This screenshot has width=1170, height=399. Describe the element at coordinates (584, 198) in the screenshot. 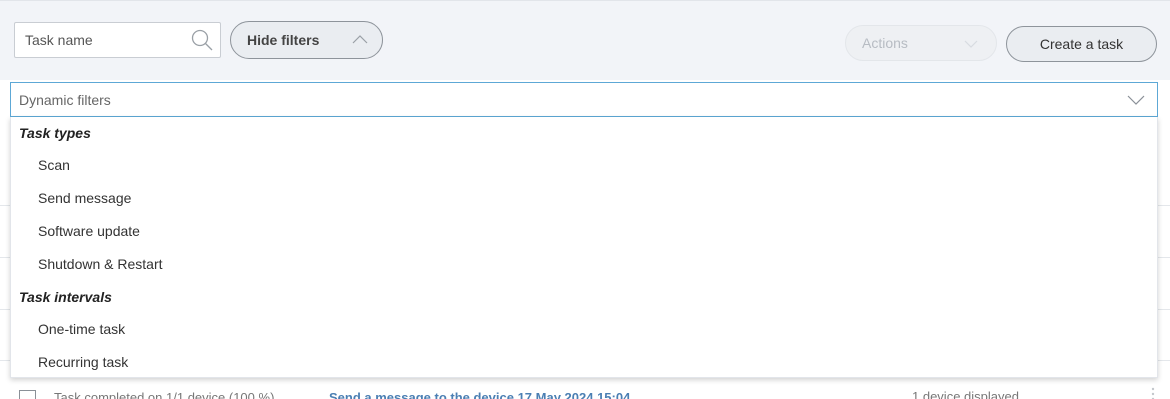

I see `option-send-message: Send message` at that location.